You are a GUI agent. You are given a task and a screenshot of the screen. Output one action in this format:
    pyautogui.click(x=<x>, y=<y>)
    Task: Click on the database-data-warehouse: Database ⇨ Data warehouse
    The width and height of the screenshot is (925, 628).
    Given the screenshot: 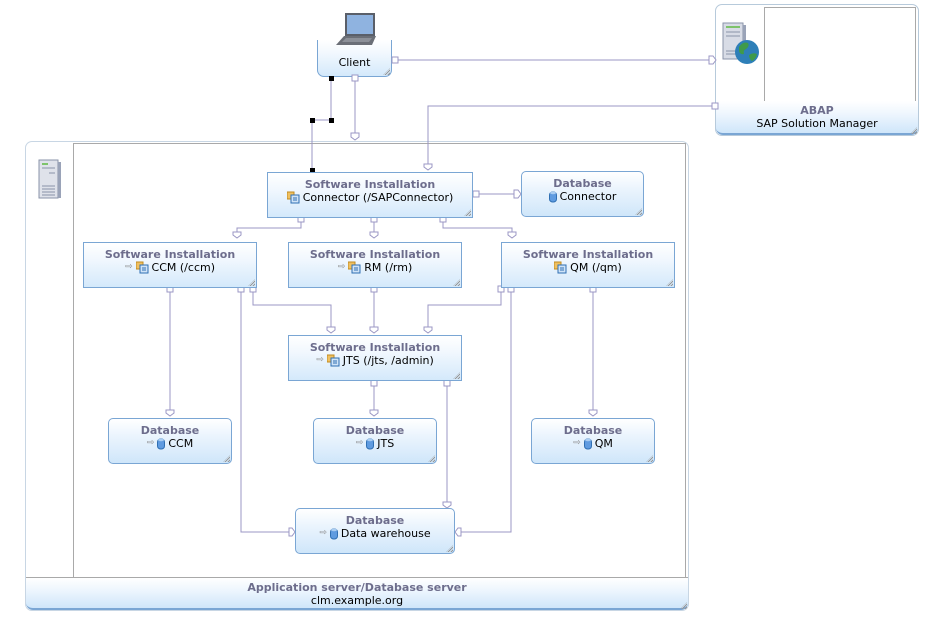 What is the action you would take?
    pyautogui.click(x=375, y=531)
    